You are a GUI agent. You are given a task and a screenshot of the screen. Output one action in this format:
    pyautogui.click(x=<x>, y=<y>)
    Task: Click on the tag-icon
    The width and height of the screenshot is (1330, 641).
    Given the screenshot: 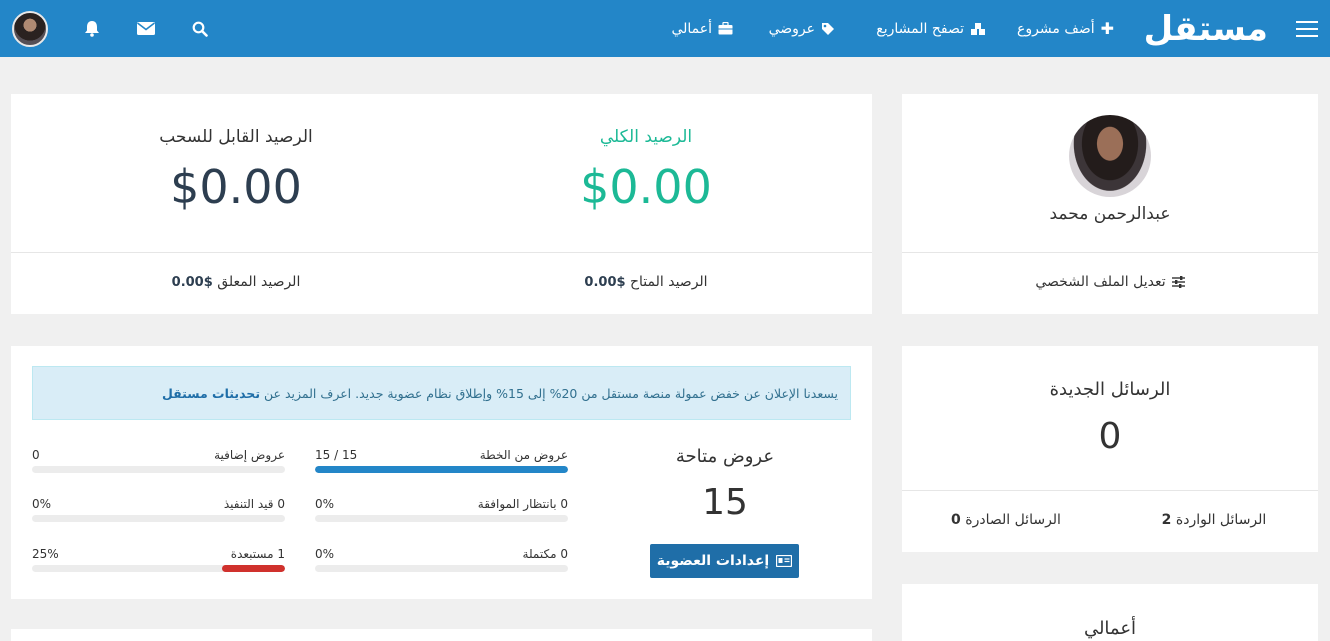 What is the action you would take?
    pyautogui.click(x=828, y=28)
    